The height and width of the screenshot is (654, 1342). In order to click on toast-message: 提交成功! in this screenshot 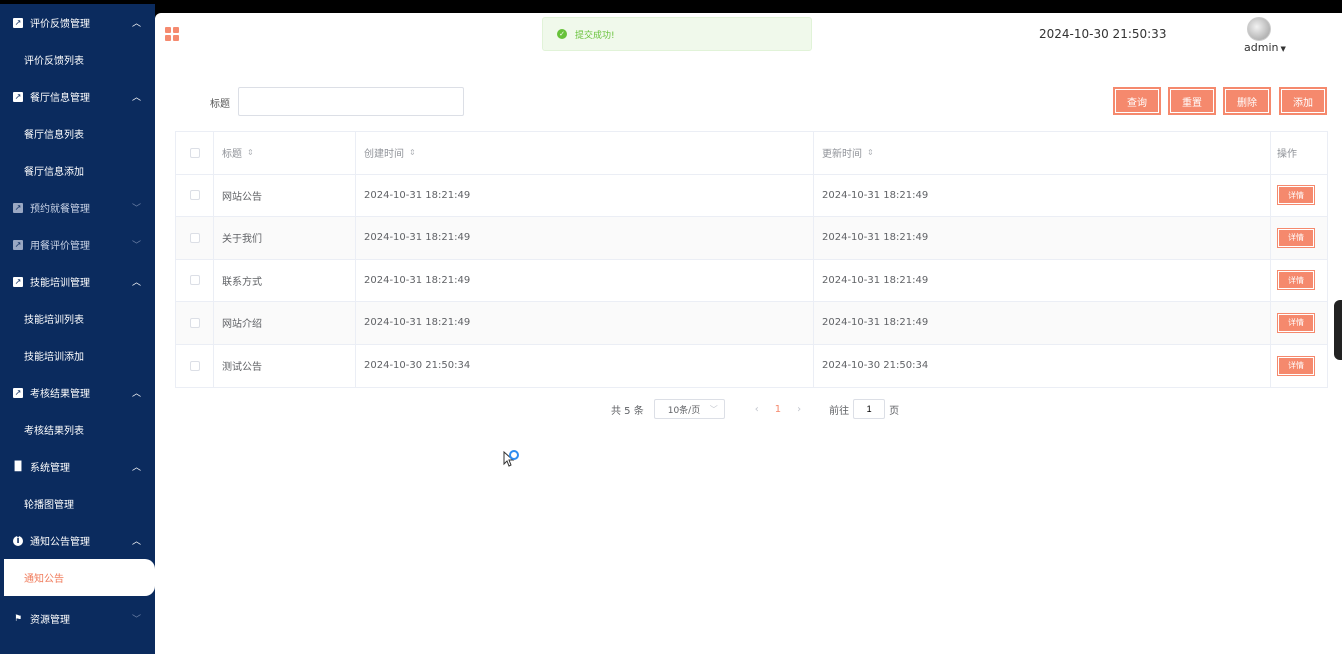, I will do `click(595, 35)`.